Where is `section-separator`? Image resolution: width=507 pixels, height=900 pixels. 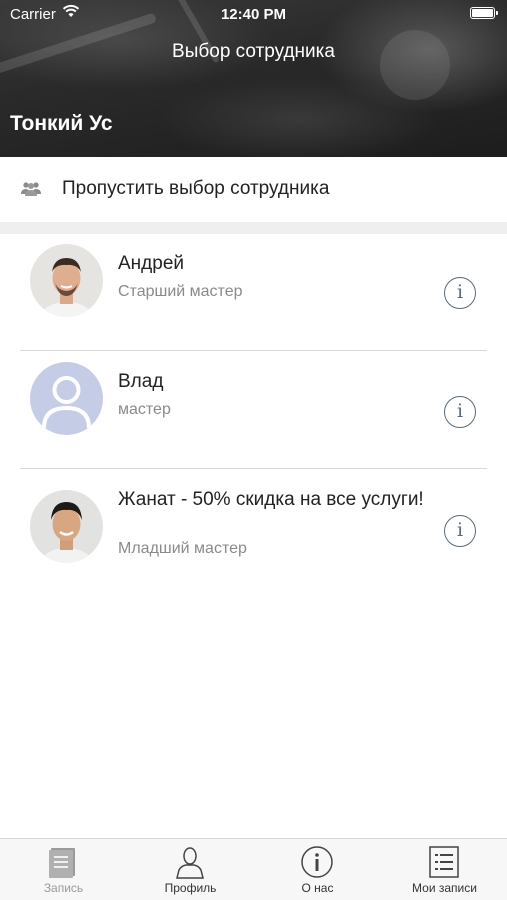 section-separator is located at coordinates (253, 228).